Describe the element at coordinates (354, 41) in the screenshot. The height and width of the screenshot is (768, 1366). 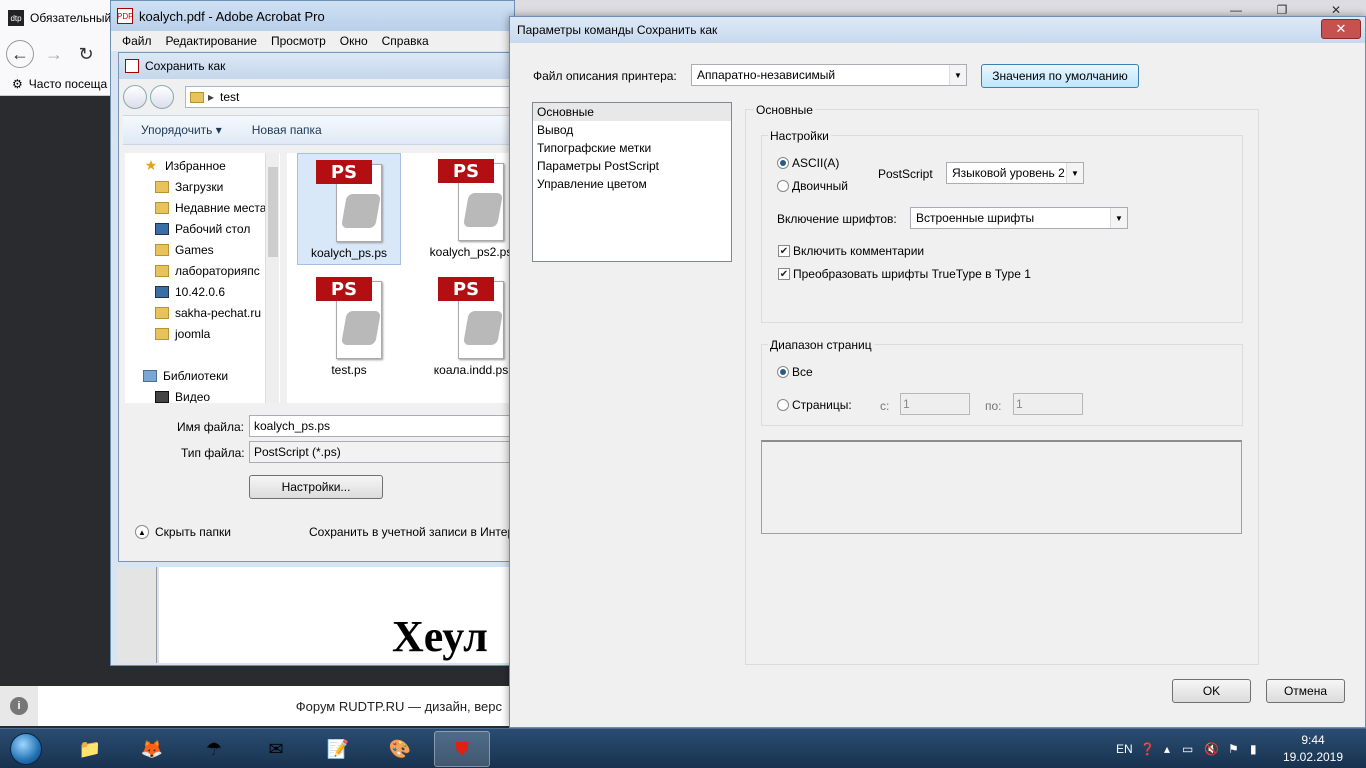
I see `menu-window: Окно` at that location.